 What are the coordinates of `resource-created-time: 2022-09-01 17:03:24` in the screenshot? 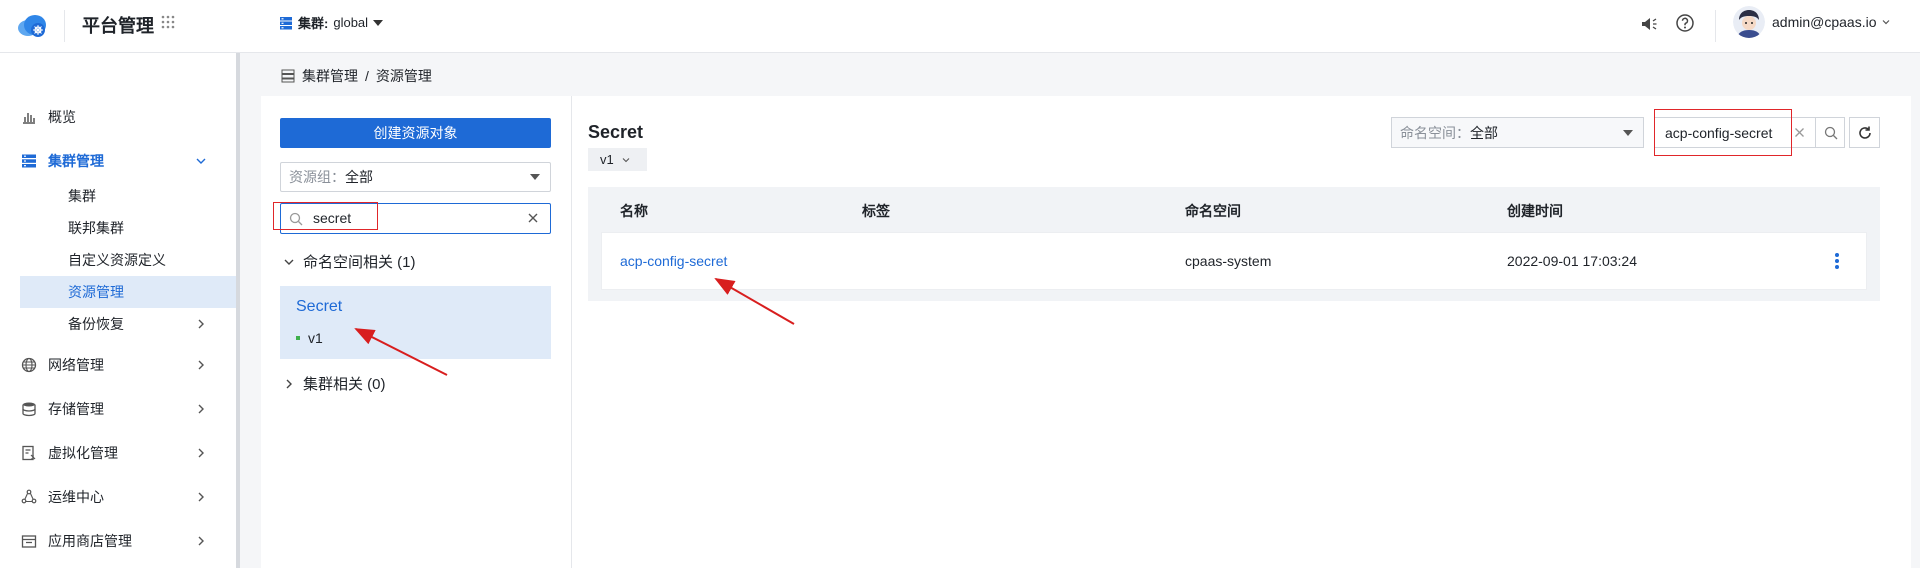 It's located at (1572, 261).